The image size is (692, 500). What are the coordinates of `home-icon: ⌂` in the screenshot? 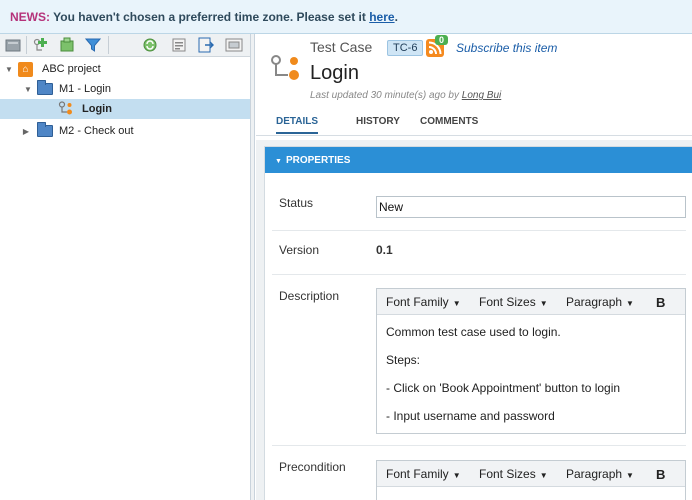 It's located at (25, 69).